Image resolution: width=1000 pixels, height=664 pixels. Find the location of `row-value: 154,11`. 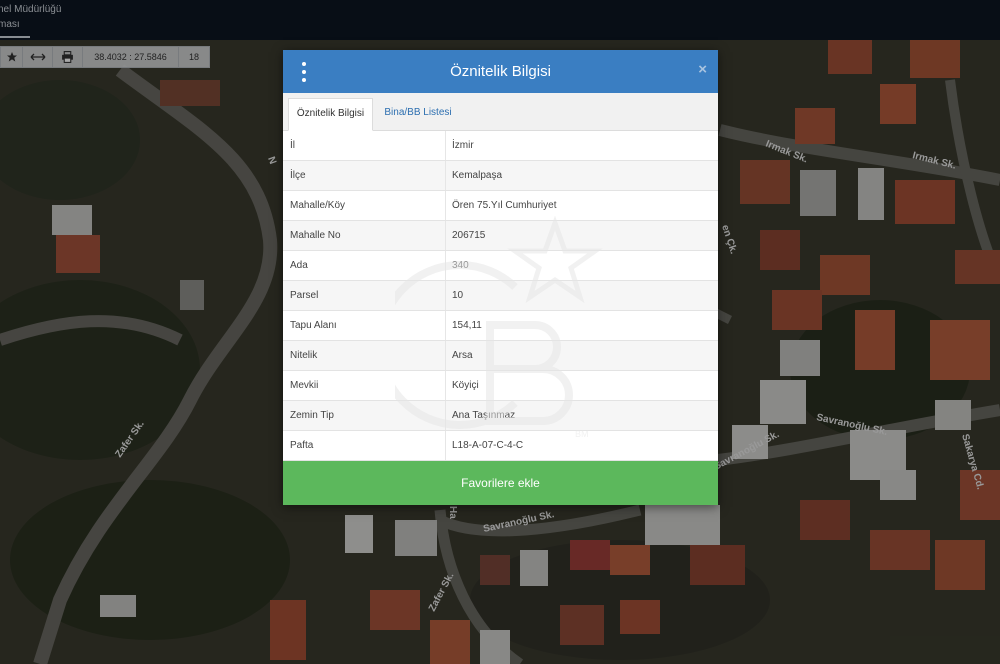

row-value: 154,11 is located at coordinates (581, 325).